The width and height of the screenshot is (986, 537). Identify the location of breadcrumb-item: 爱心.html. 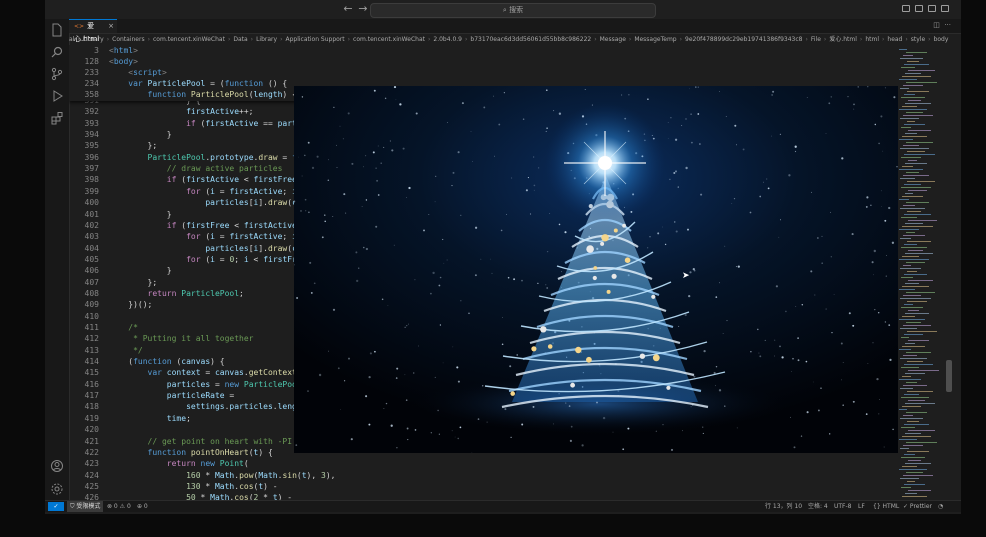
(843, 39).